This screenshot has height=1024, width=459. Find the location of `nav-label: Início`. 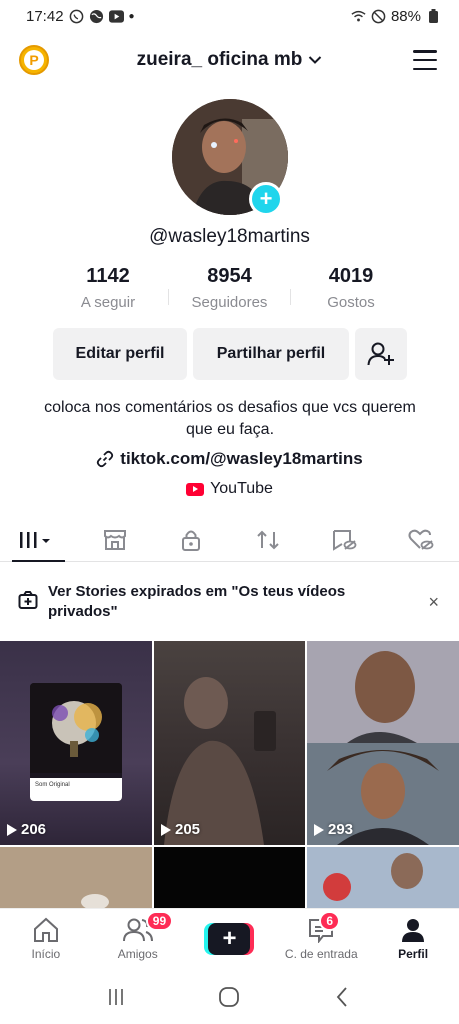

nav-label: Início is located at coordinates (46, 954).